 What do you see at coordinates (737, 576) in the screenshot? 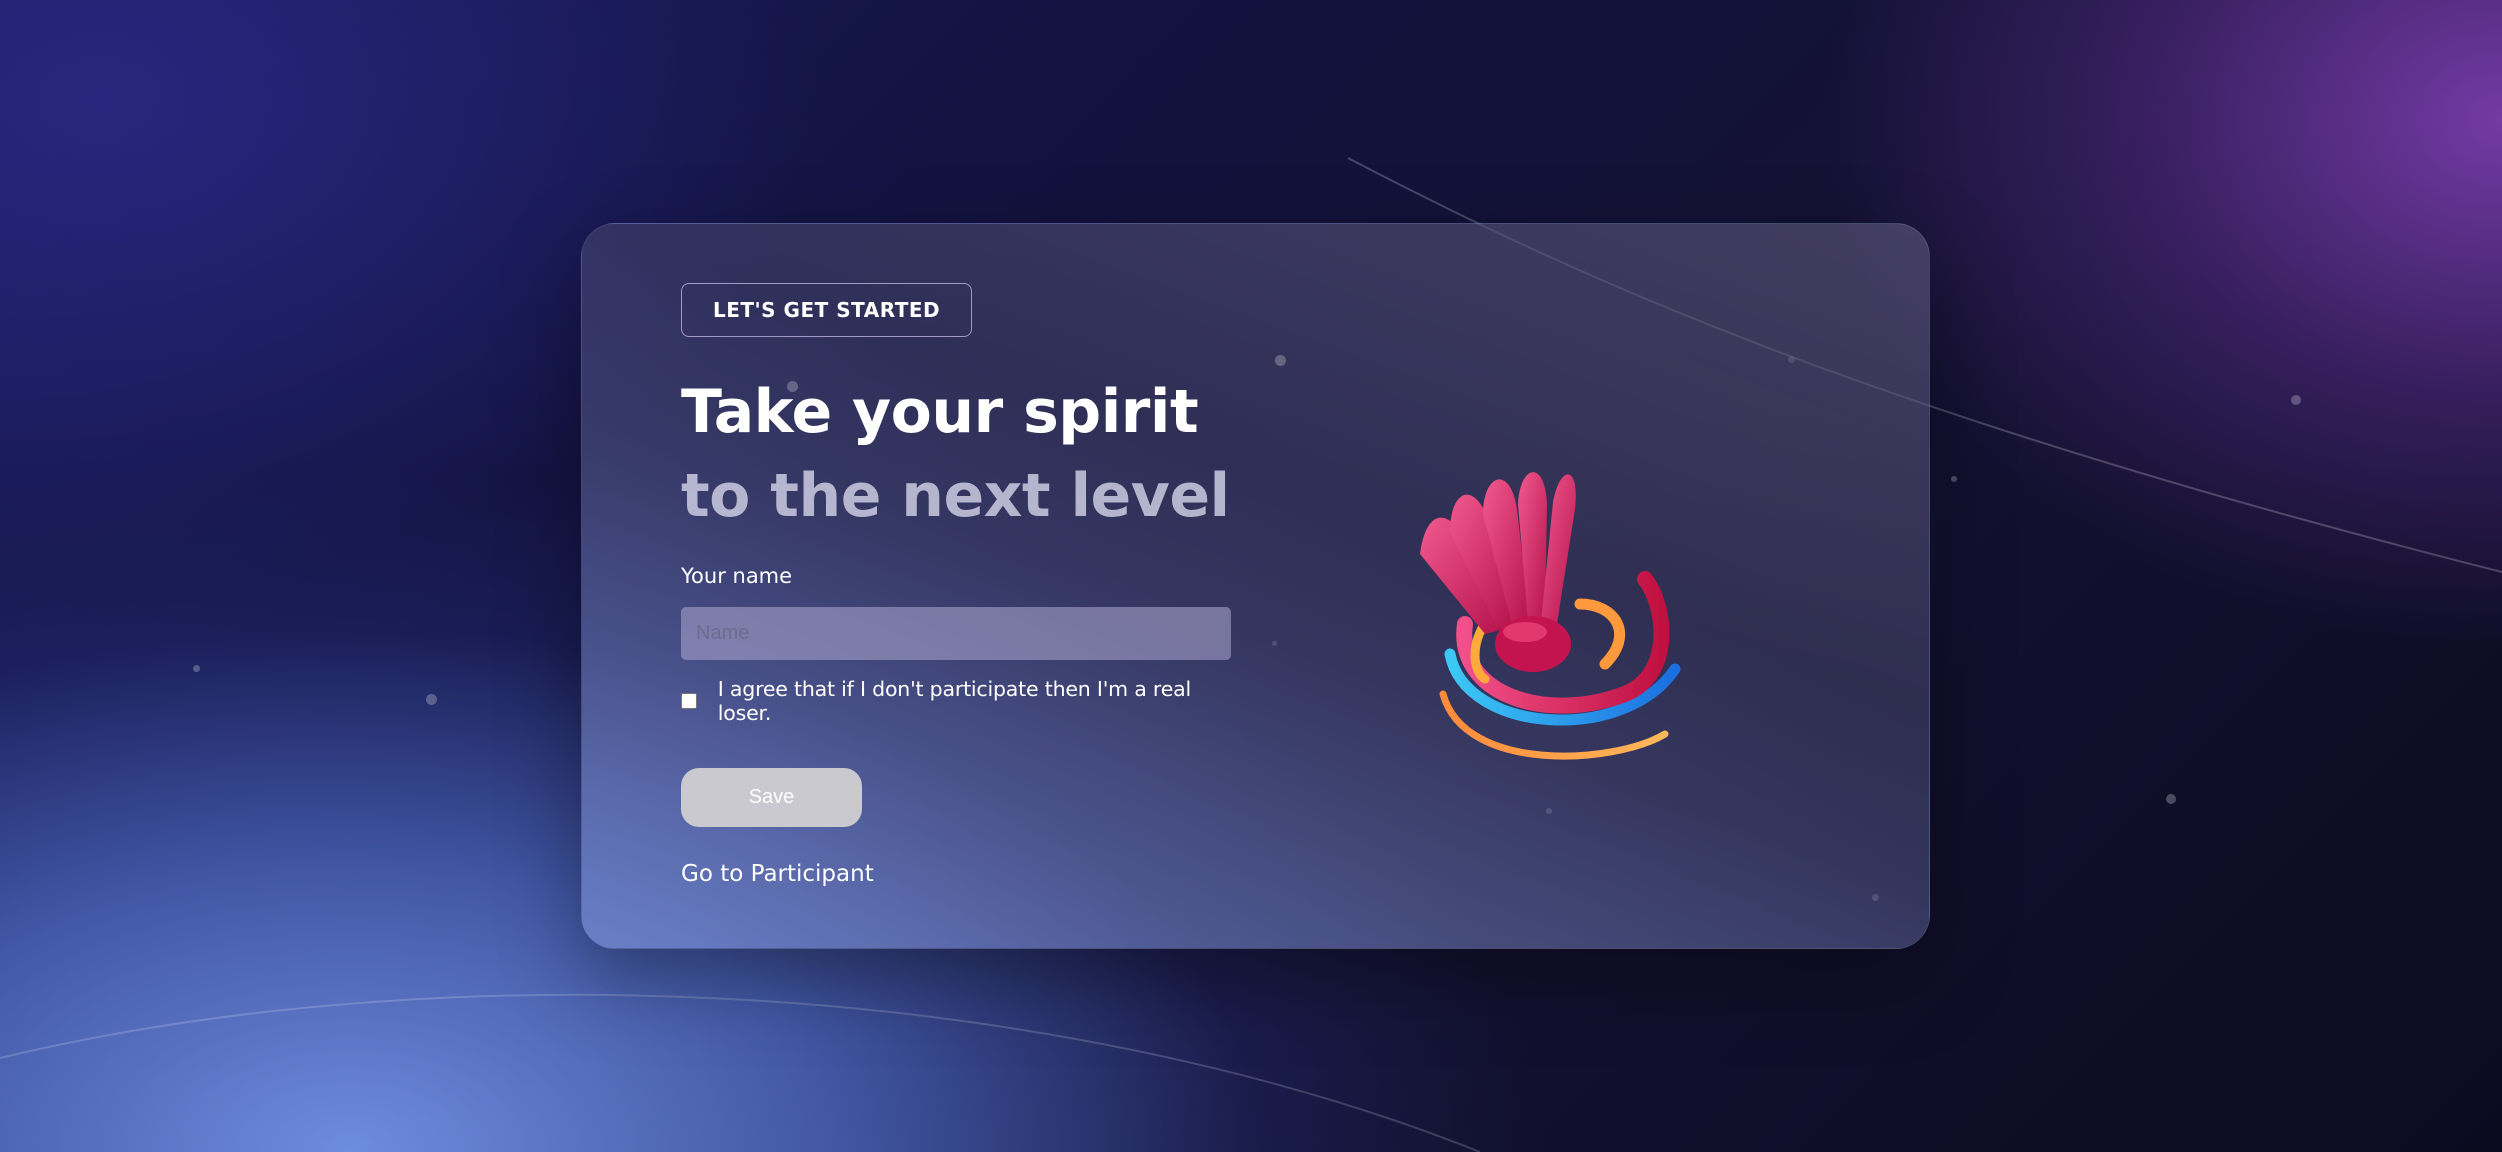
I see `name-label: Your name` at bounding box center [737, 576].